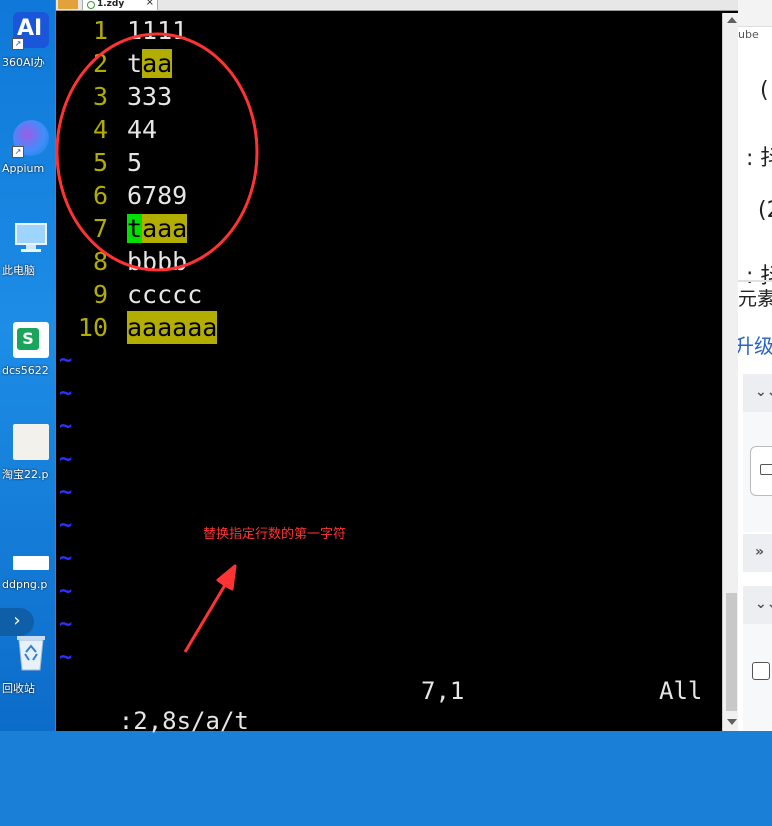 This screenshot has height=826, width=772. What do you see at coordinates (443, 691) in the screenshot?
I see `cursor-position: 7,1` at bounding box center [443, 691].